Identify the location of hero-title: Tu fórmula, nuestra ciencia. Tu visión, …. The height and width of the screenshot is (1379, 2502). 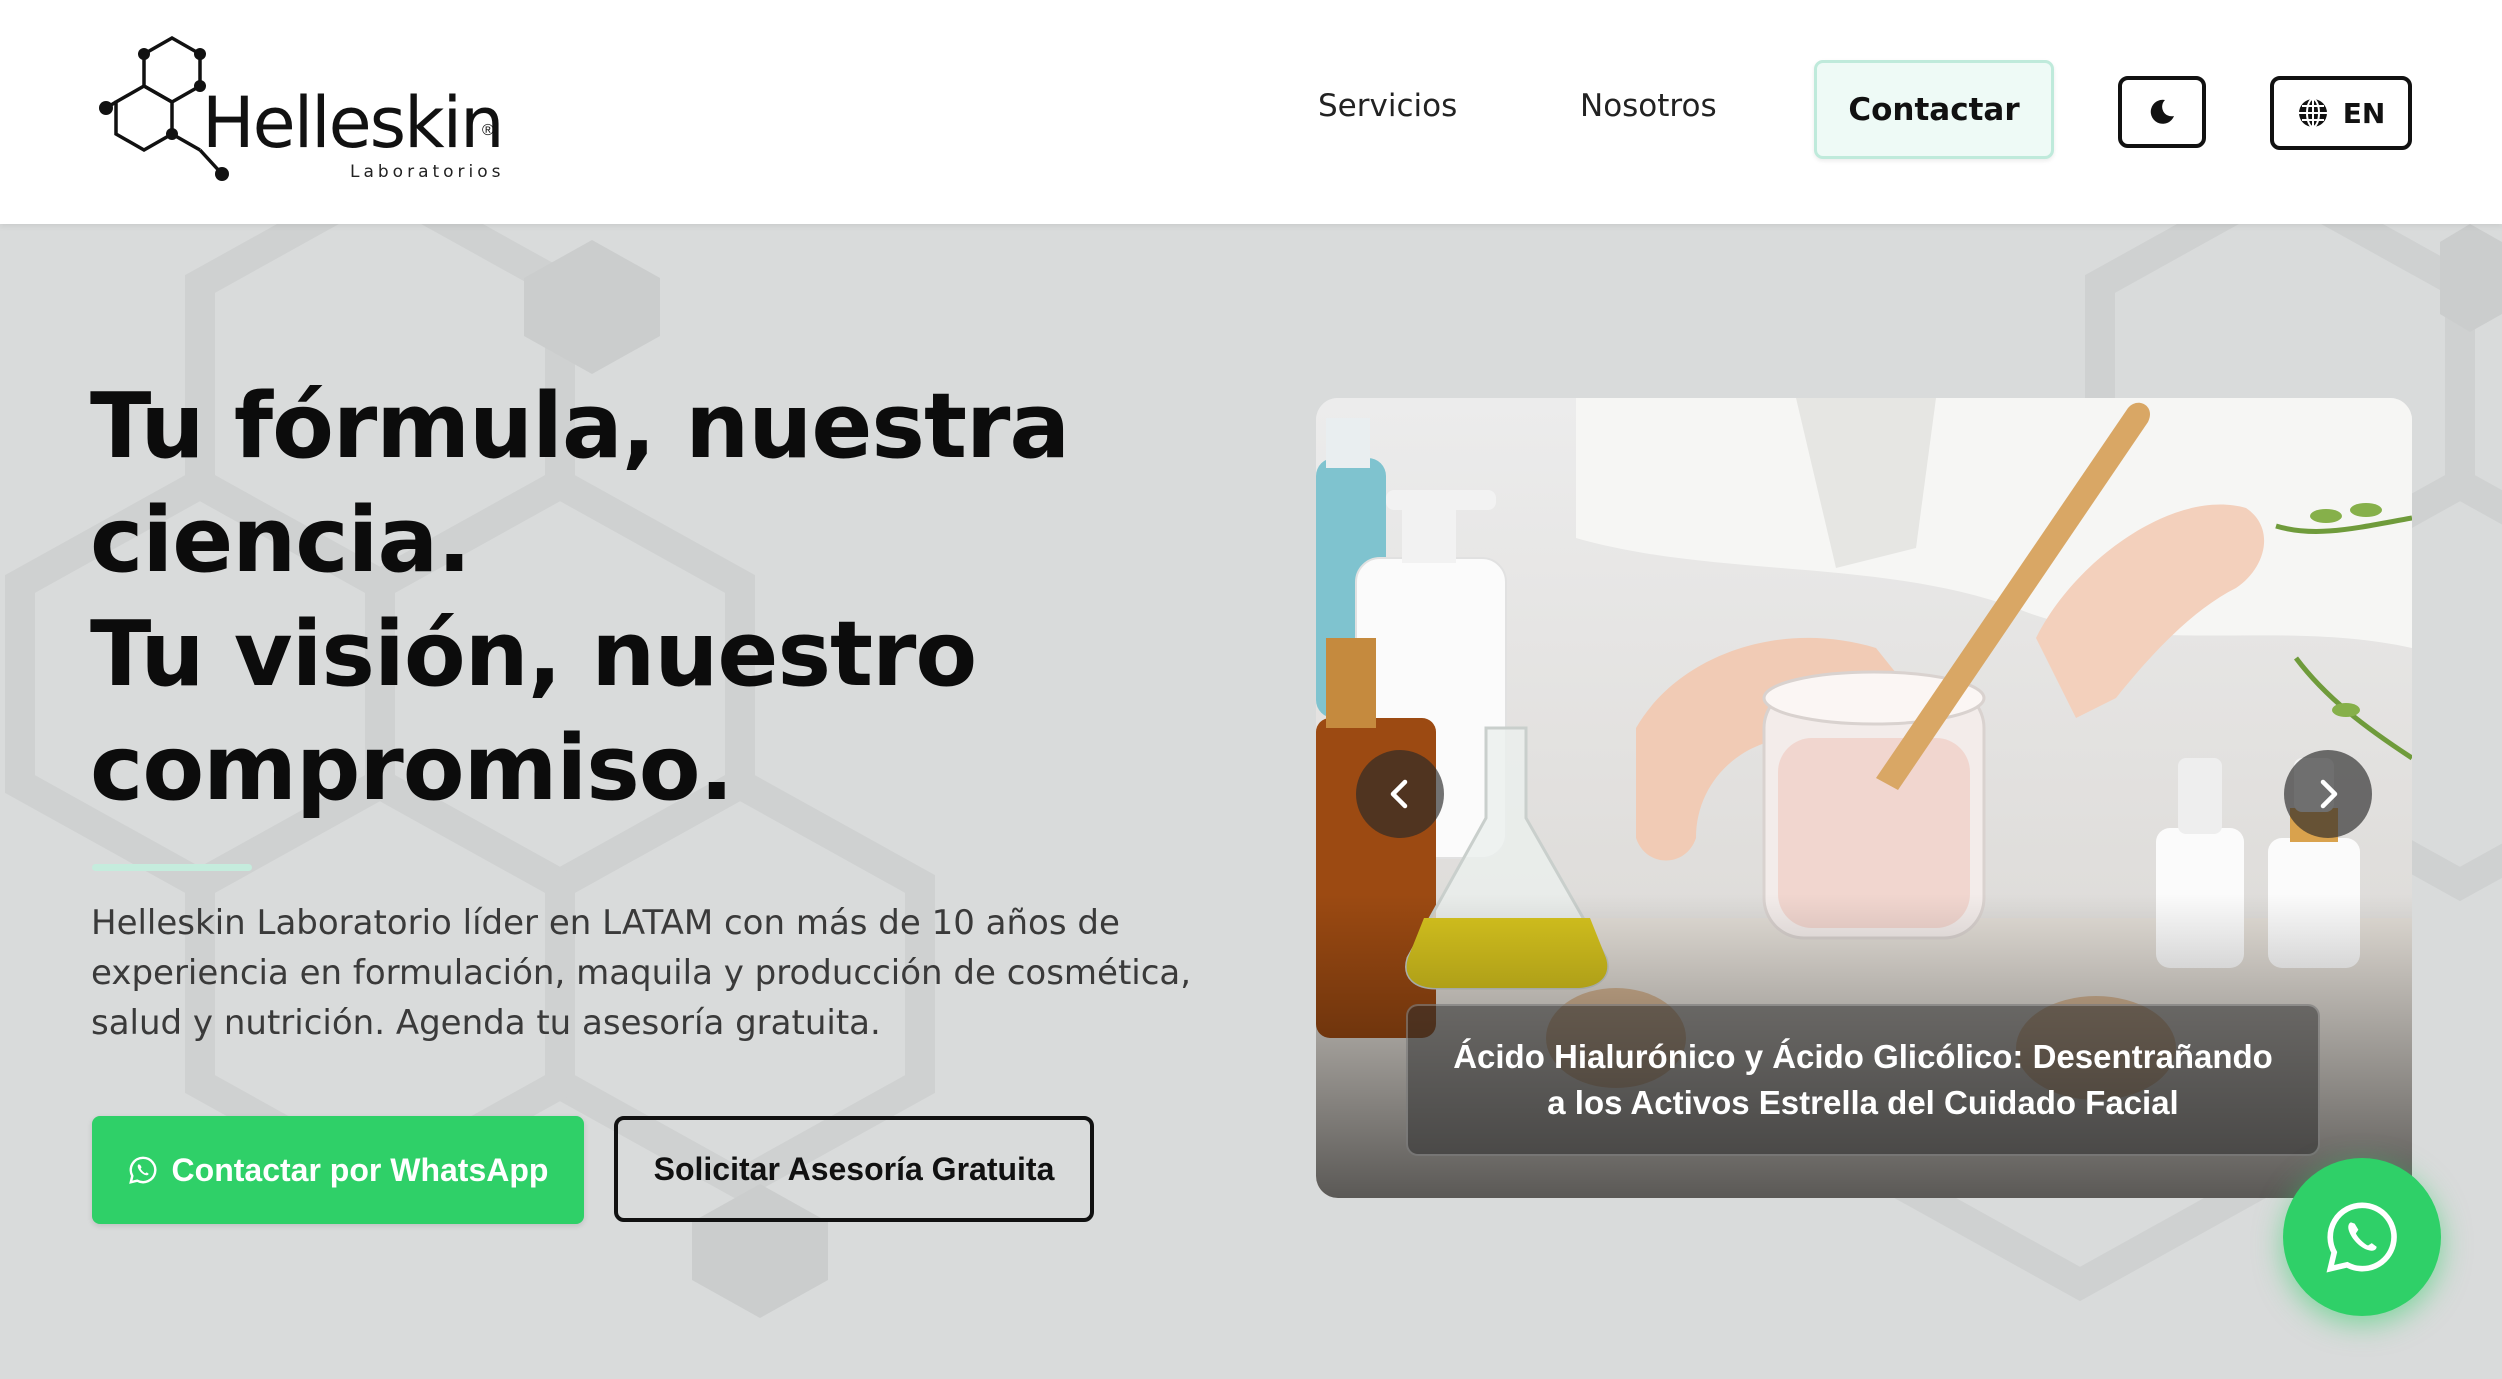
(640, 598).